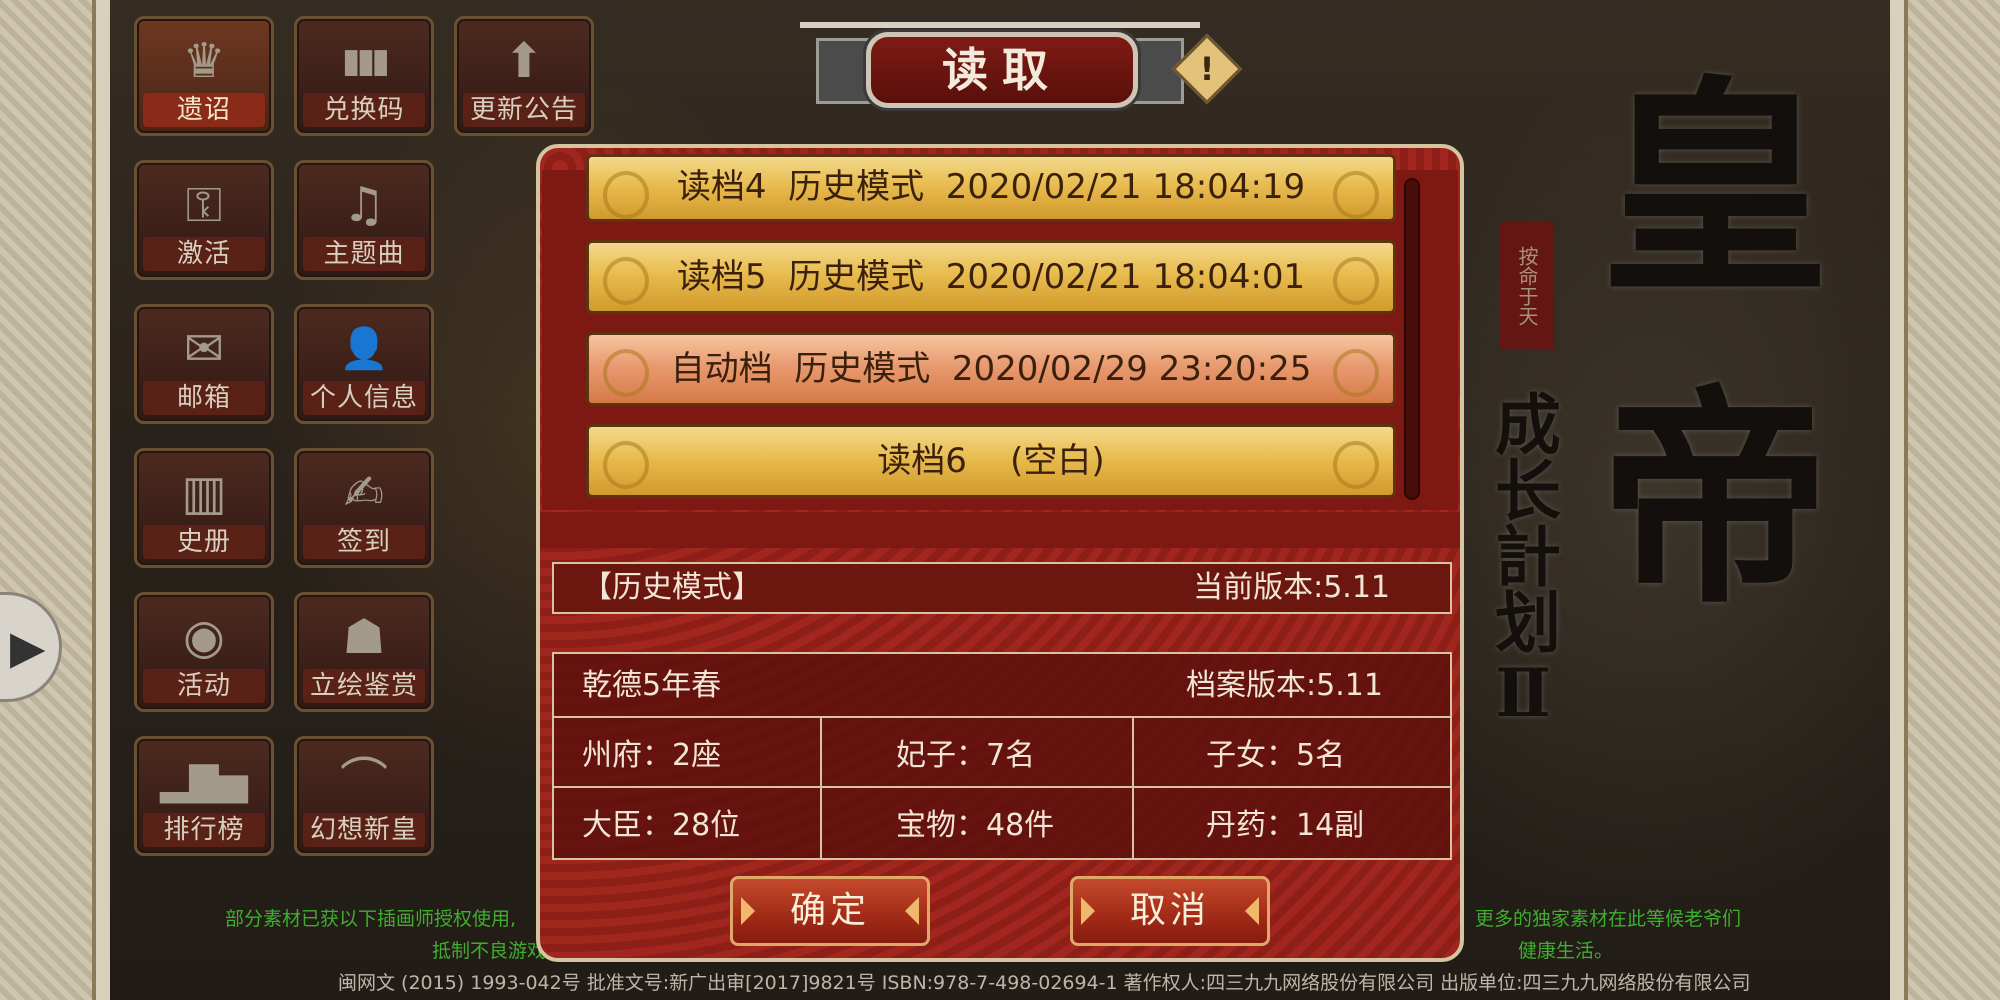 Image resolution: width=2000 pixels, height=1000 pixels. I want to click on header-top-bar, so click(1000, 25).